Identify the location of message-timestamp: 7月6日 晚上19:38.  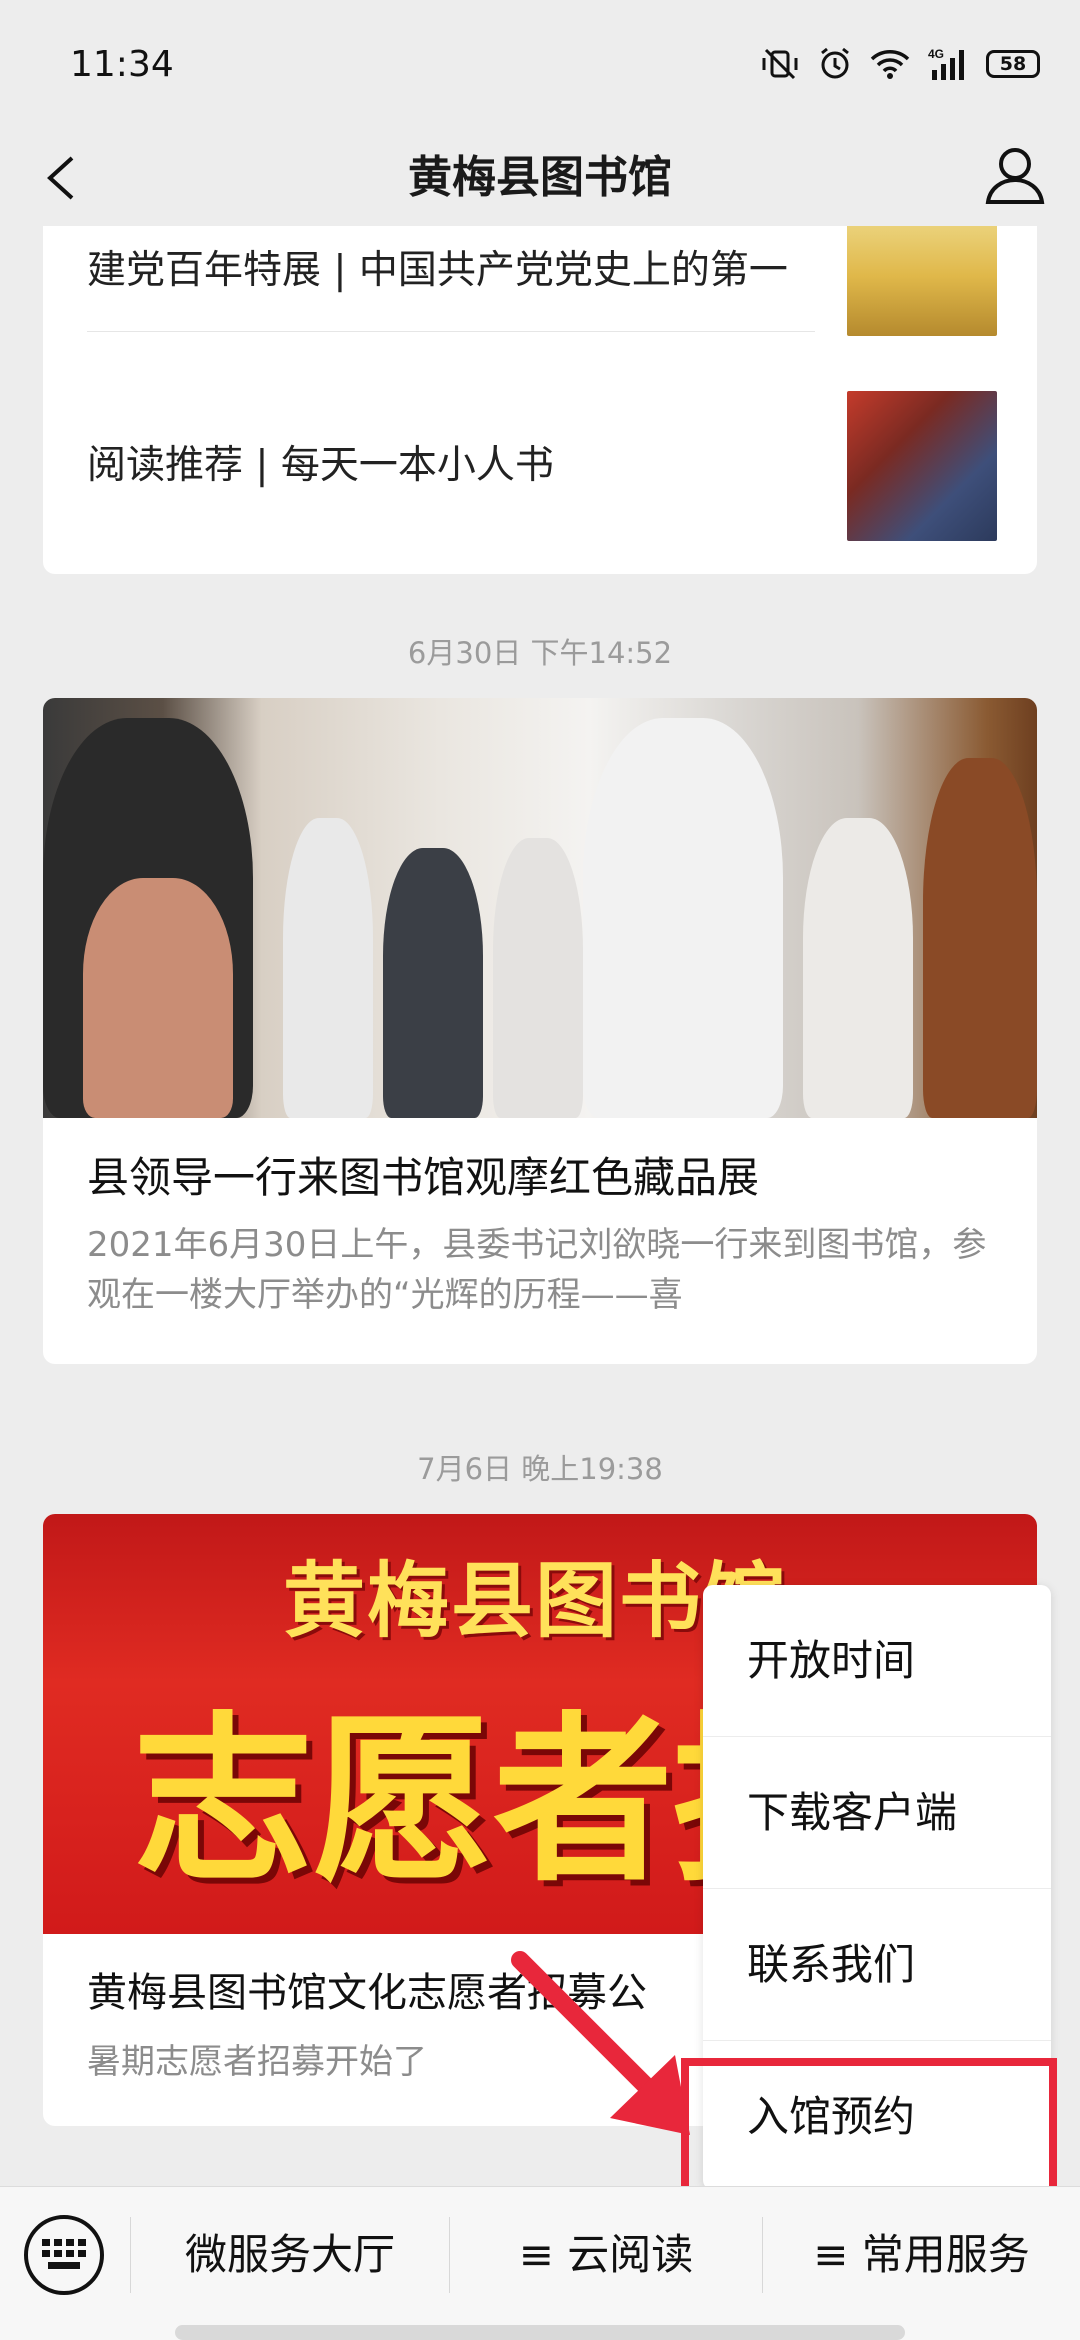
(540, 1469).